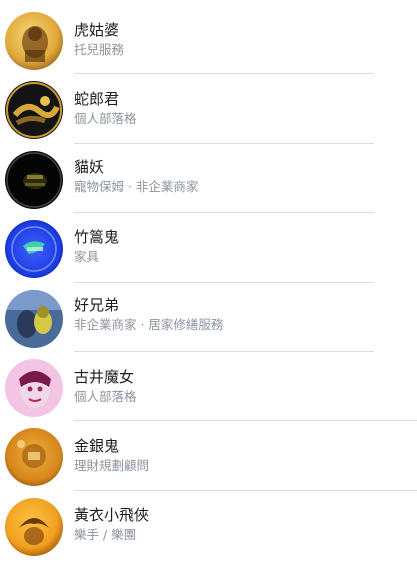  What do you see at coordinates (111, 515) in the screenshot?
I see `page-name: 黃衣小飛俠` at bounding box center [111, 515].